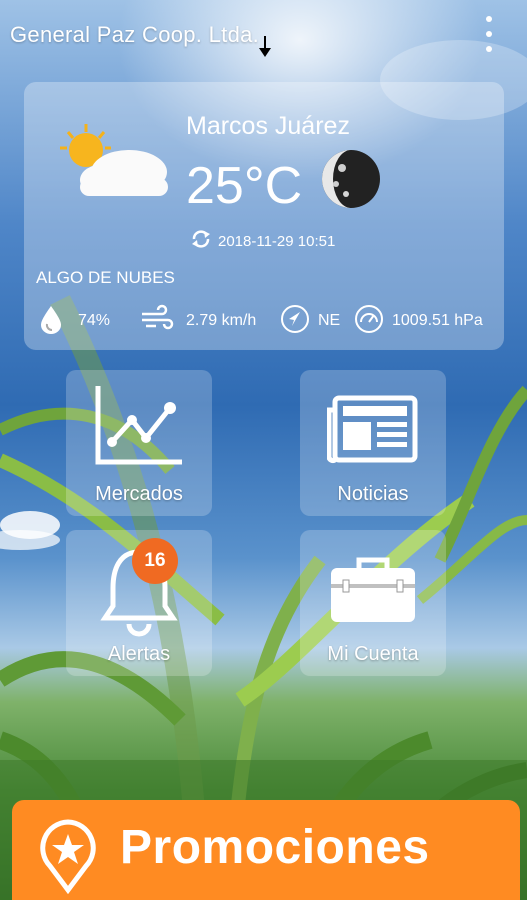 This screenshot has width=527, height=900. Describe the element at coordinates (51, 320) in the screenshot. I see `humidity-drop-icon` at that location.